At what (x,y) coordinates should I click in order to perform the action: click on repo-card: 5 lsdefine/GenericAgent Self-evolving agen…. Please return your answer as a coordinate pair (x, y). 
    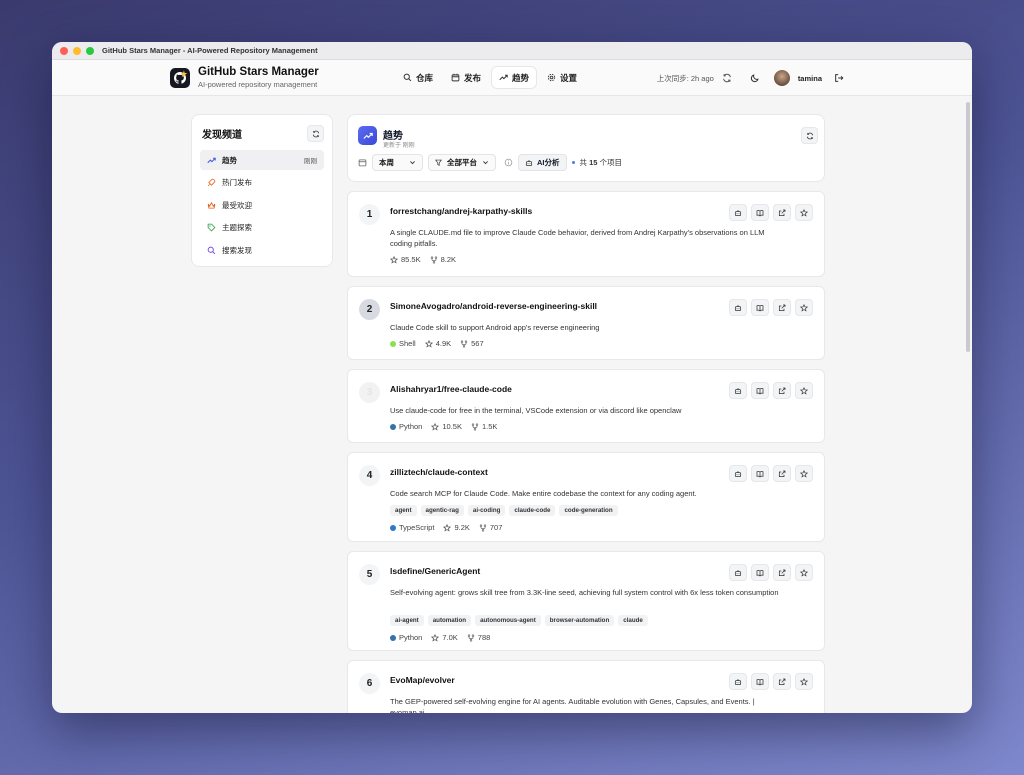
    Looking at the image, I should click on (586, 601).